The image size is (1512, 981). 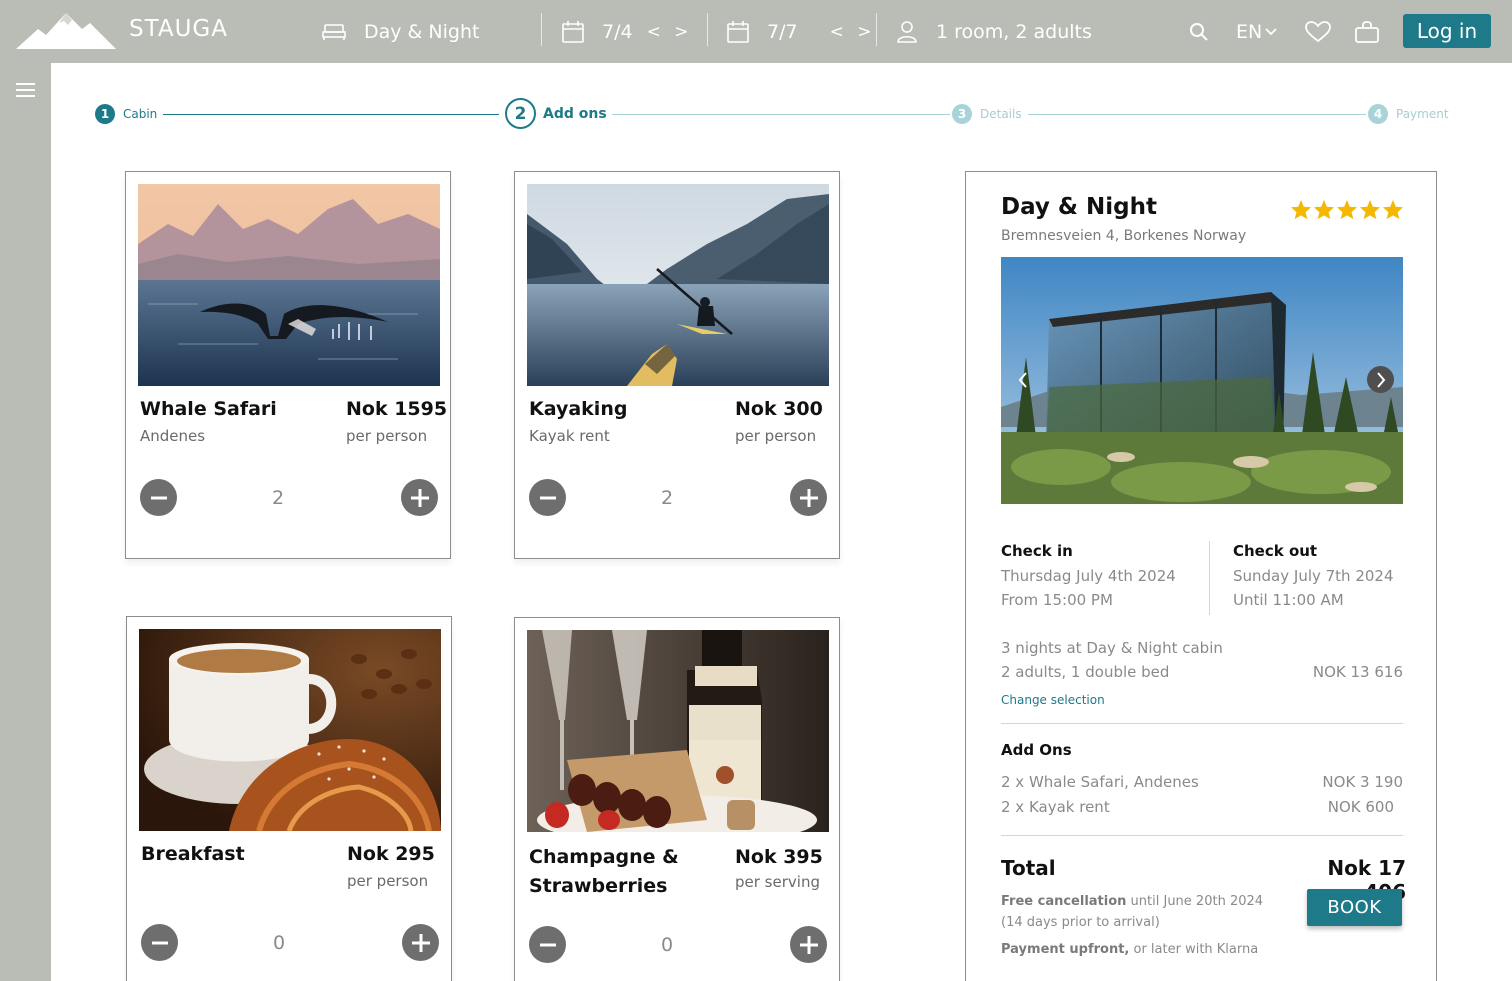 I want to click on checkout-date: 7/7, so click(x=782, y=31).